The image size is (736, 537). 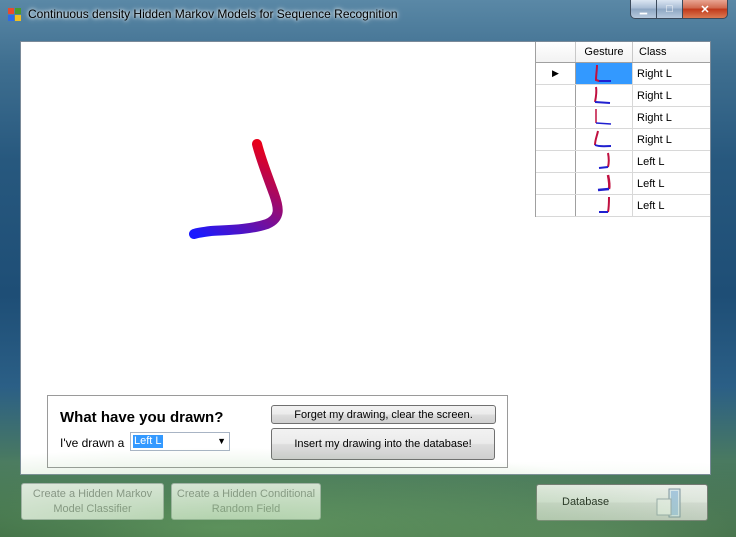 I want to click on grid-header: Gesture Class, so click(x=623, y=52).